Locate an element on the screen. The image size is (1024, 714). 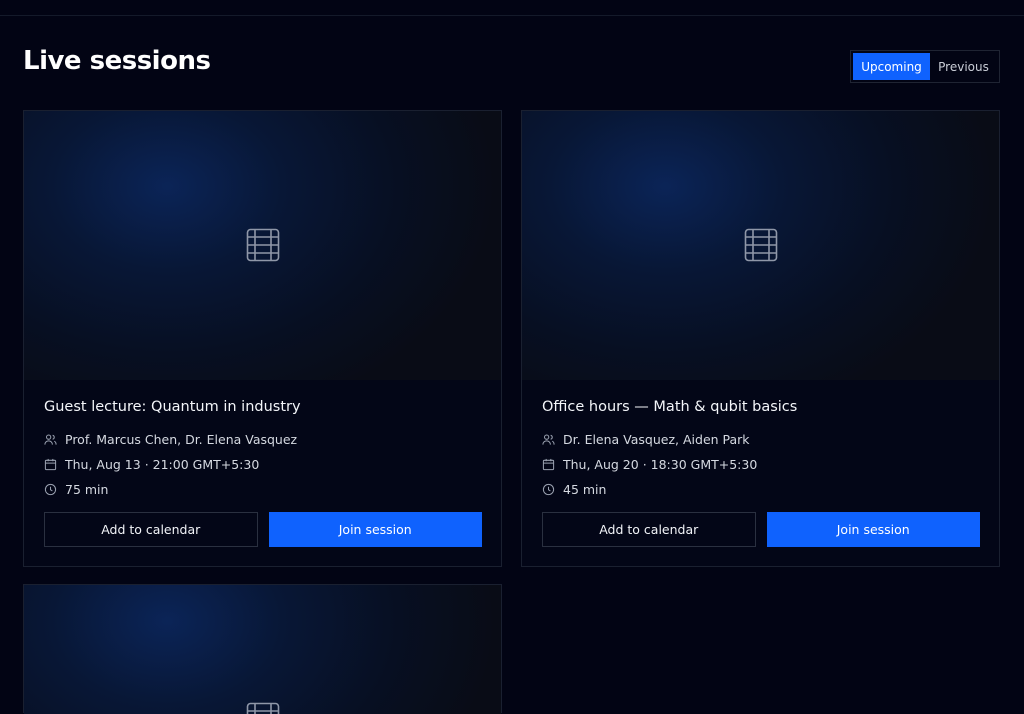
filter-previous-button: Previous is located at coordinates (963, 66).